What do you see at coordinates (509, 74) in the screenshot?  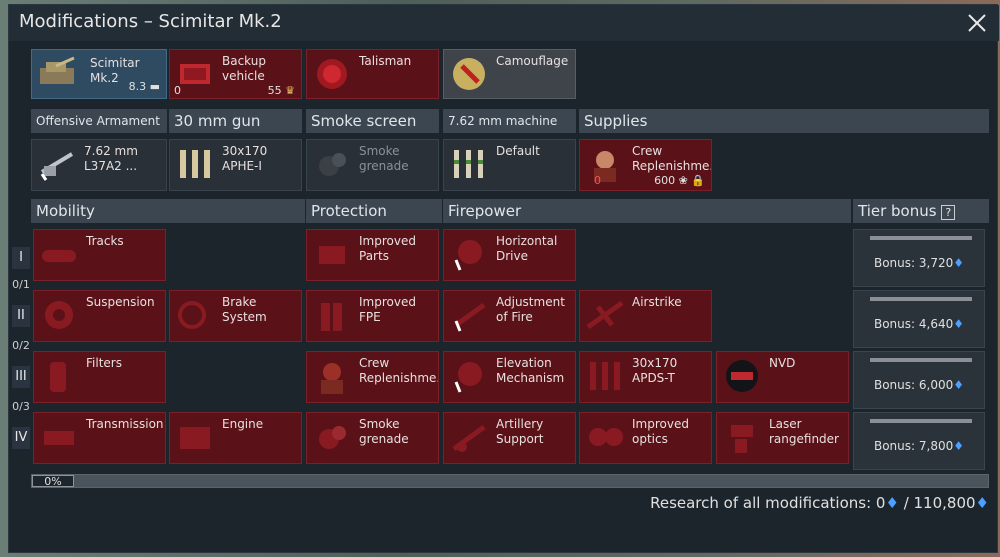 I see `camouflage-card: Camouflage` at bounding box center [509, 74].